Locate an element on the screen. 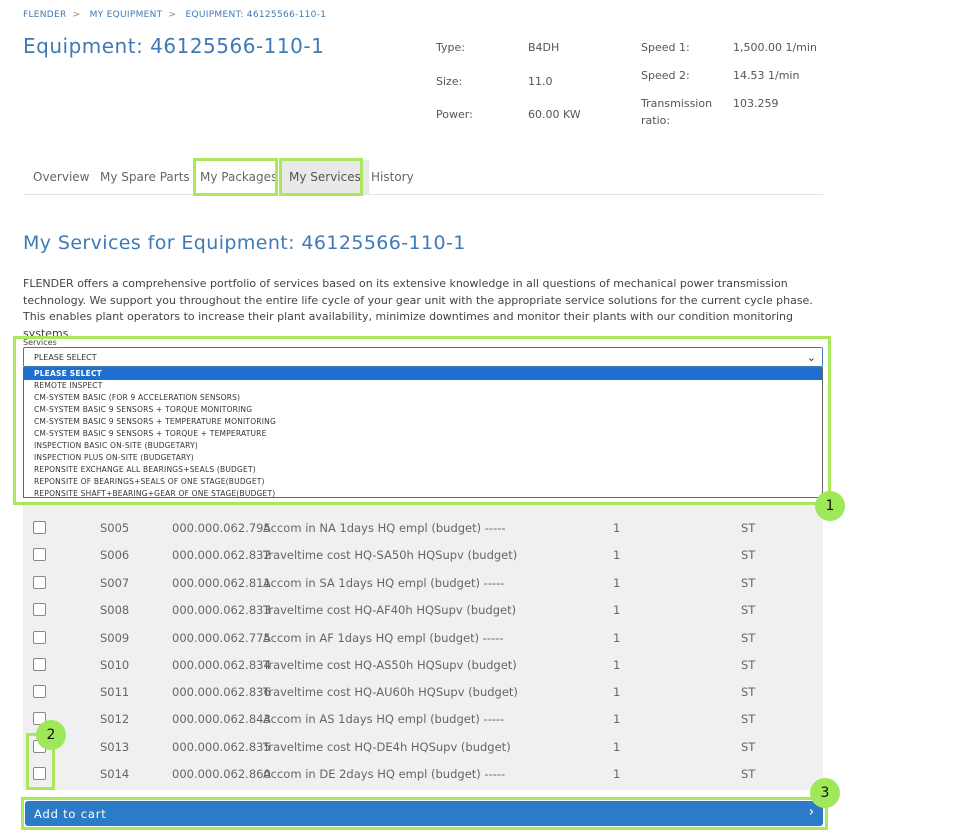  row-description: Accom in AS 1days HQ empl (budget) ----- is located at coordinates (384, 719).